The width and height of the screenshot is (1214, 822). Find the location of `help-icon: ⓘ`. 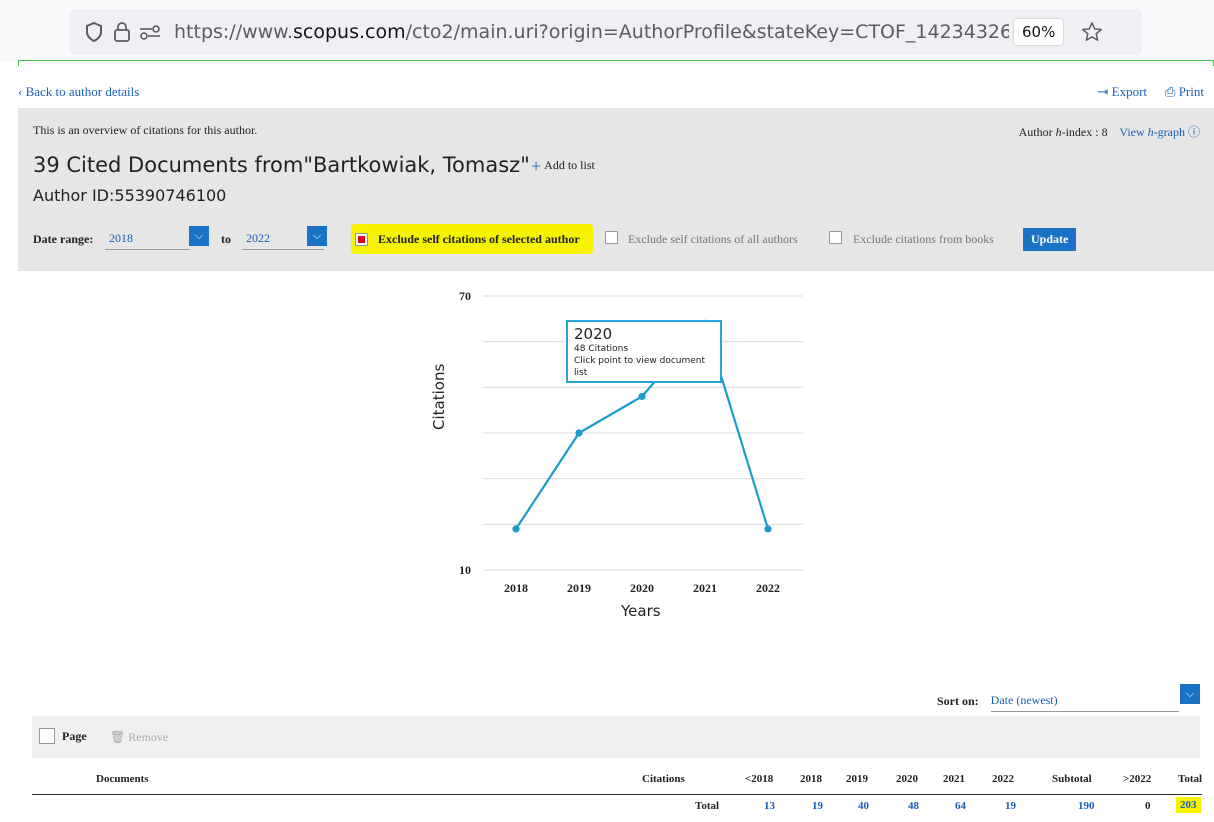

help-icon: ⓘ is located at coordinates (1193, 132).